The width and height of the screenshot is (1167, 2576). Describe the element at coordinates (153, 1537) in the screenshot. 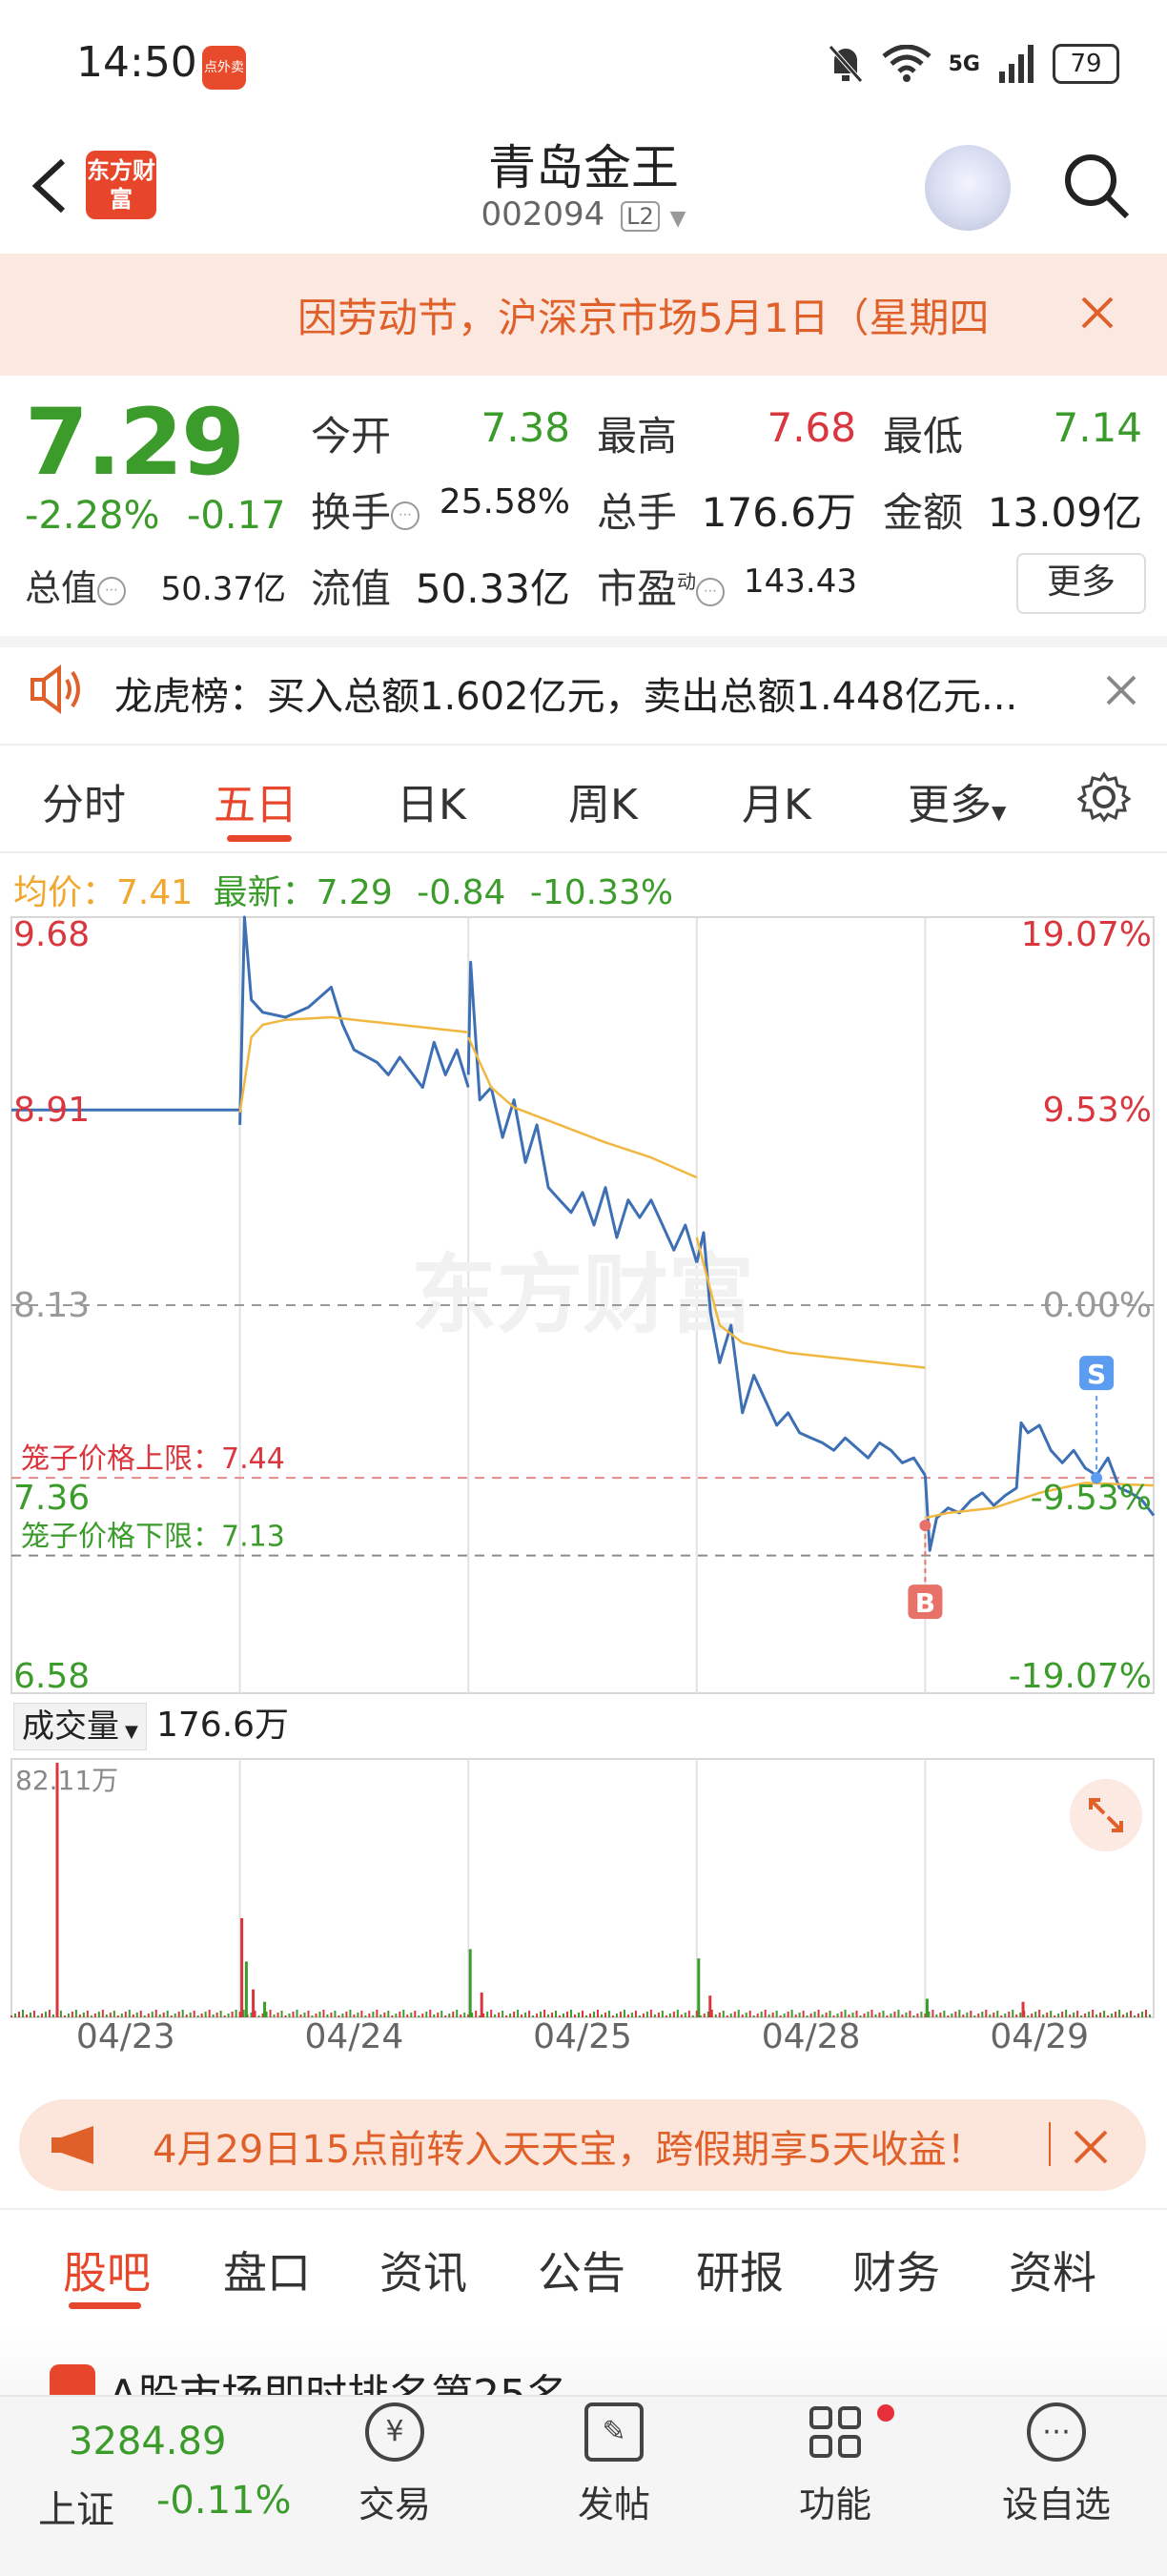

I see `limit-lower-label: 笼子价格下限：7.13` at that location.